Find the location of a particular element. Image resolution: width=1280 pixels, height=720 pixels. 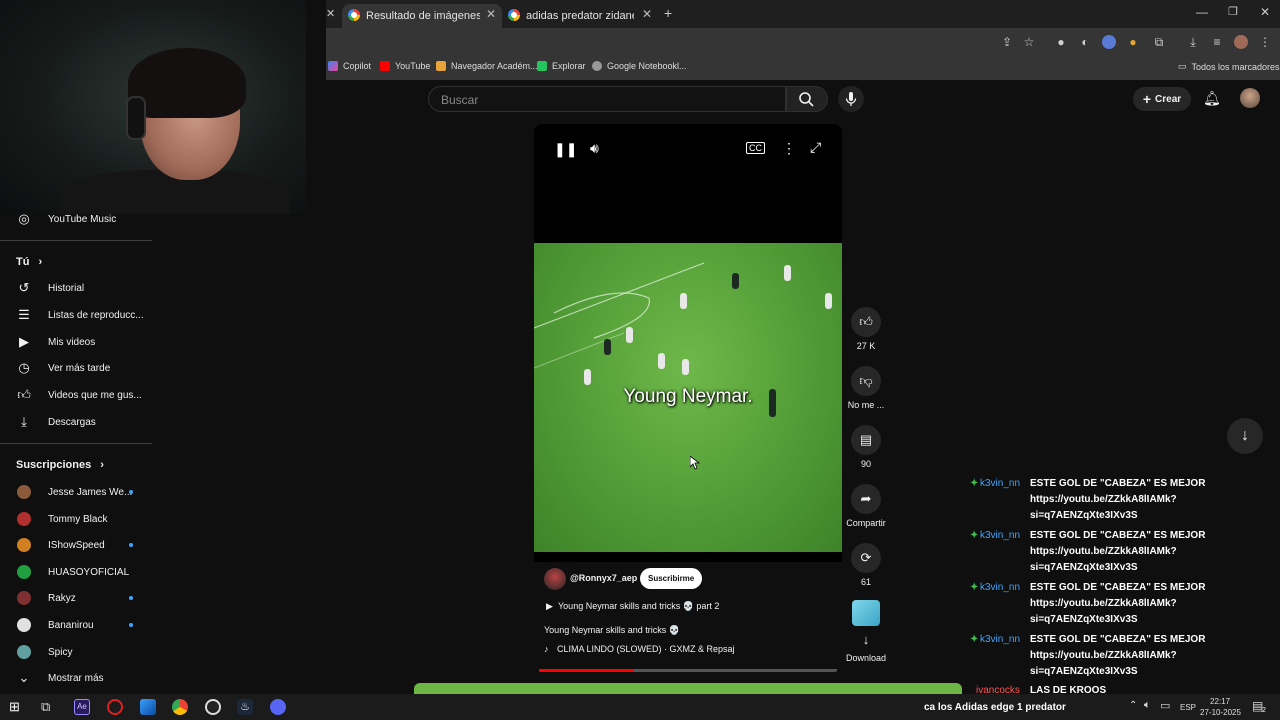

sidebar-subscriptions-header: Suscripciones › is located at coordinates (60, 465).